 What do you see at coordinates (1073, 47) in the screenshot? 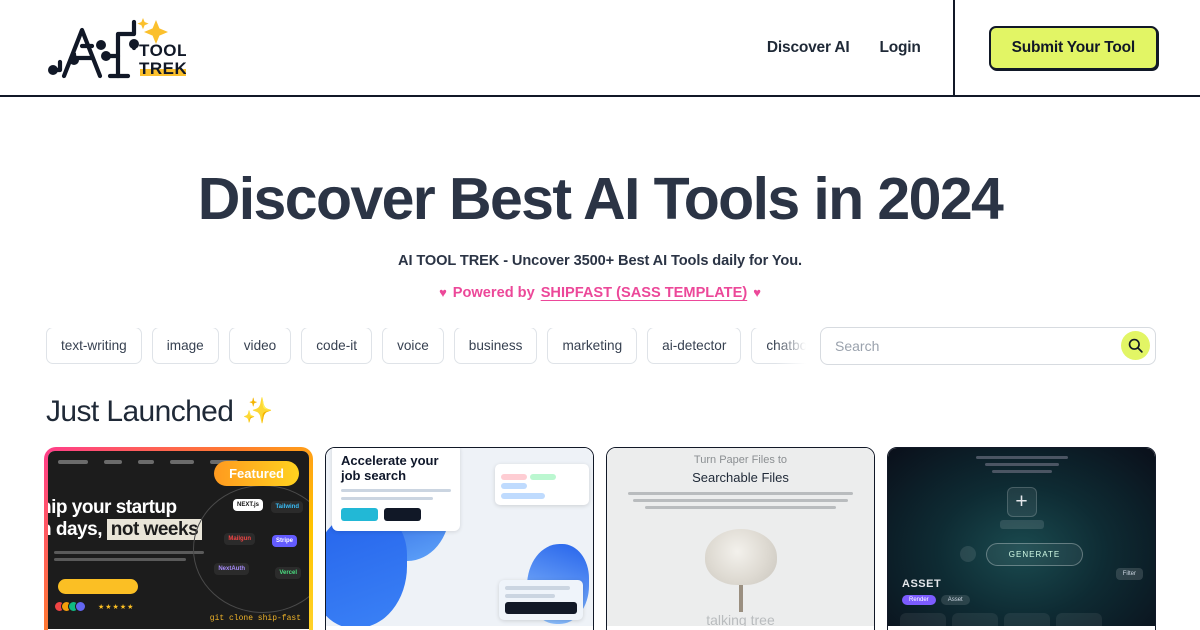
I see `submit-your-tool-button: Submit Your Tool` at bounding box center [1073, 47].